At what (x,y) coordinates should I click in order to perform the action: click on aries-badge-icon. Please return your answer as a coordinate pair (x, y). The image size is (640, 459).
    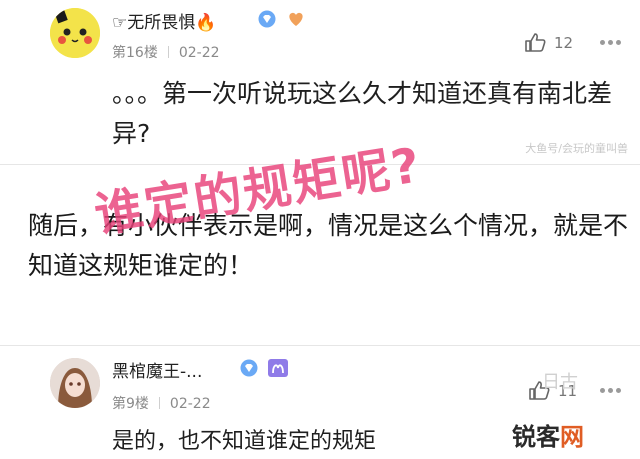
    Looking at the image, I should click on (278, 368).